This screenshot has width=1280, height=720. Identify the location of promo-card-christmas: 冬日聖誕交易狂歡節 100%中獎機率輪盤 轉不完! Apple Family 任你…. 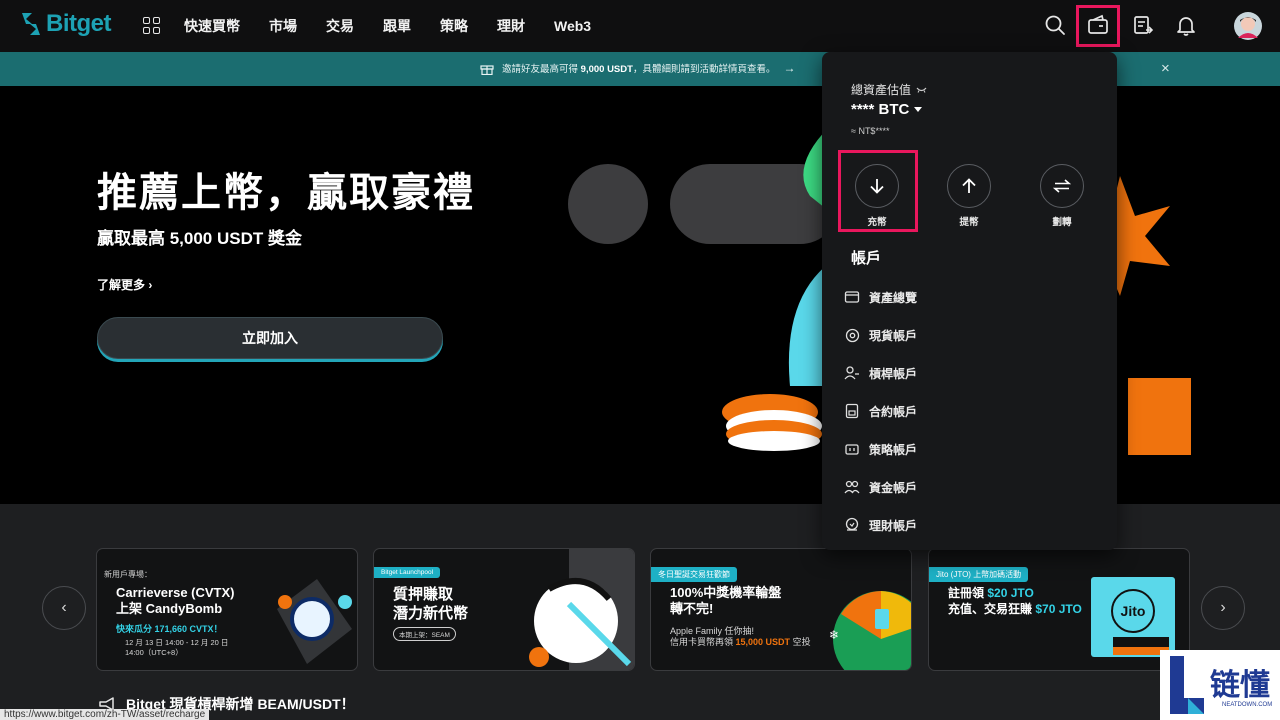
(781, 609).